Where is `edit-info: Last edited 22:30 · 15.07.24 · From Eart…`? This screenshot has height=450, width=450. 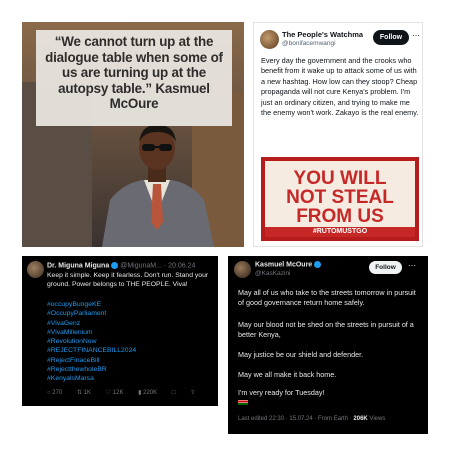
edit-info: Last edited 22:30 · 15.07.24 · From Eart… is located at coordinates (295, 419).